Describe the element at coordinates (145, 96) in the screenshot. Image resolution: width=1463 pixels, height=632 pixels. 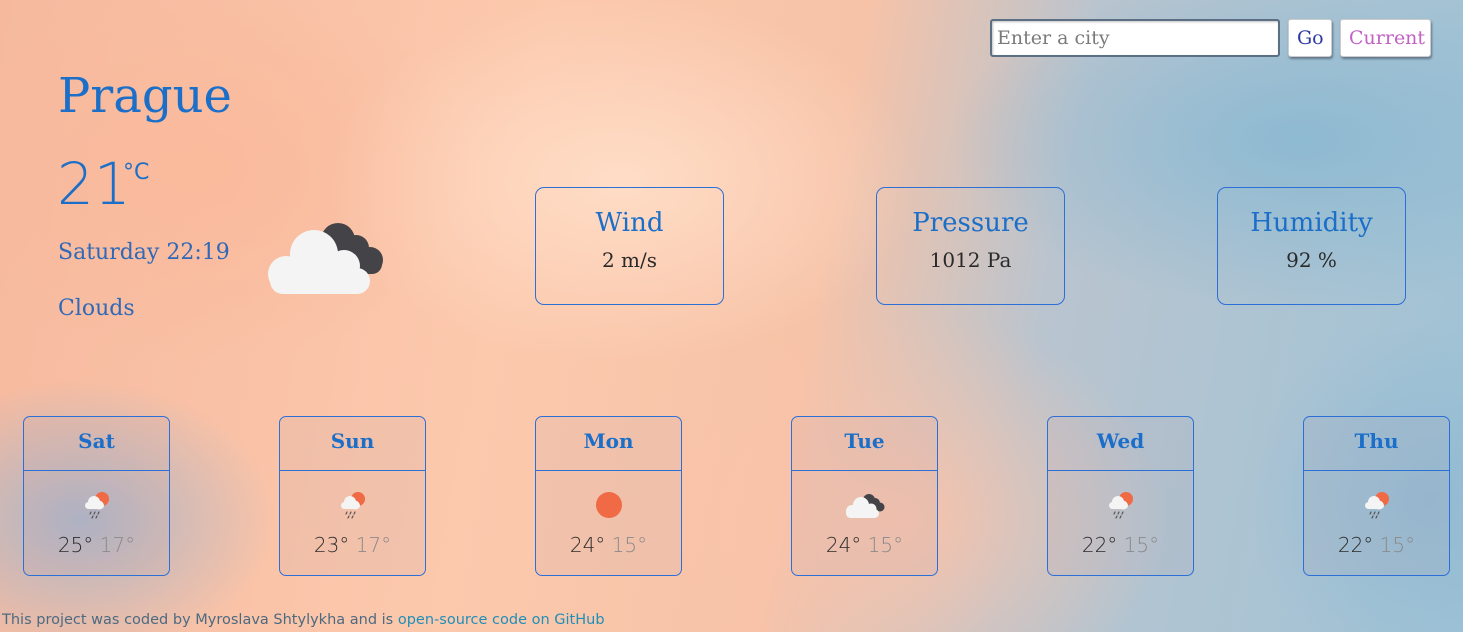
I see `city-name: Prague` at that location.